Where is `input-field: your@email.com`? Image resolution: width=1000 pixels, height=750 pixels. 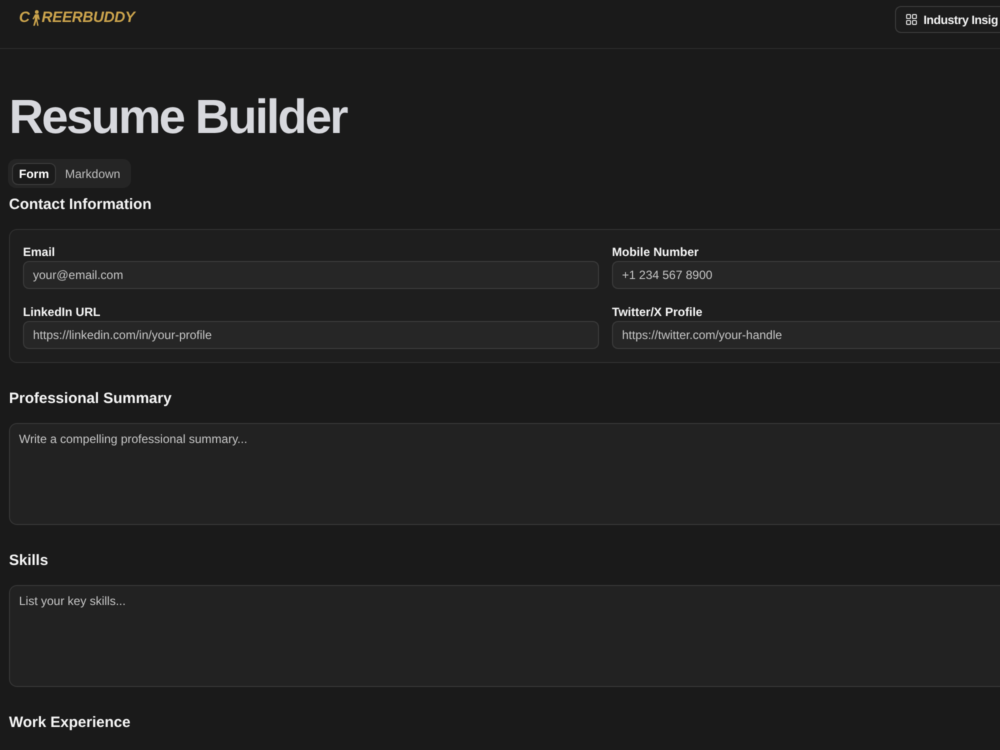 input-field: your@email.com is located at coordinates (311, 275).